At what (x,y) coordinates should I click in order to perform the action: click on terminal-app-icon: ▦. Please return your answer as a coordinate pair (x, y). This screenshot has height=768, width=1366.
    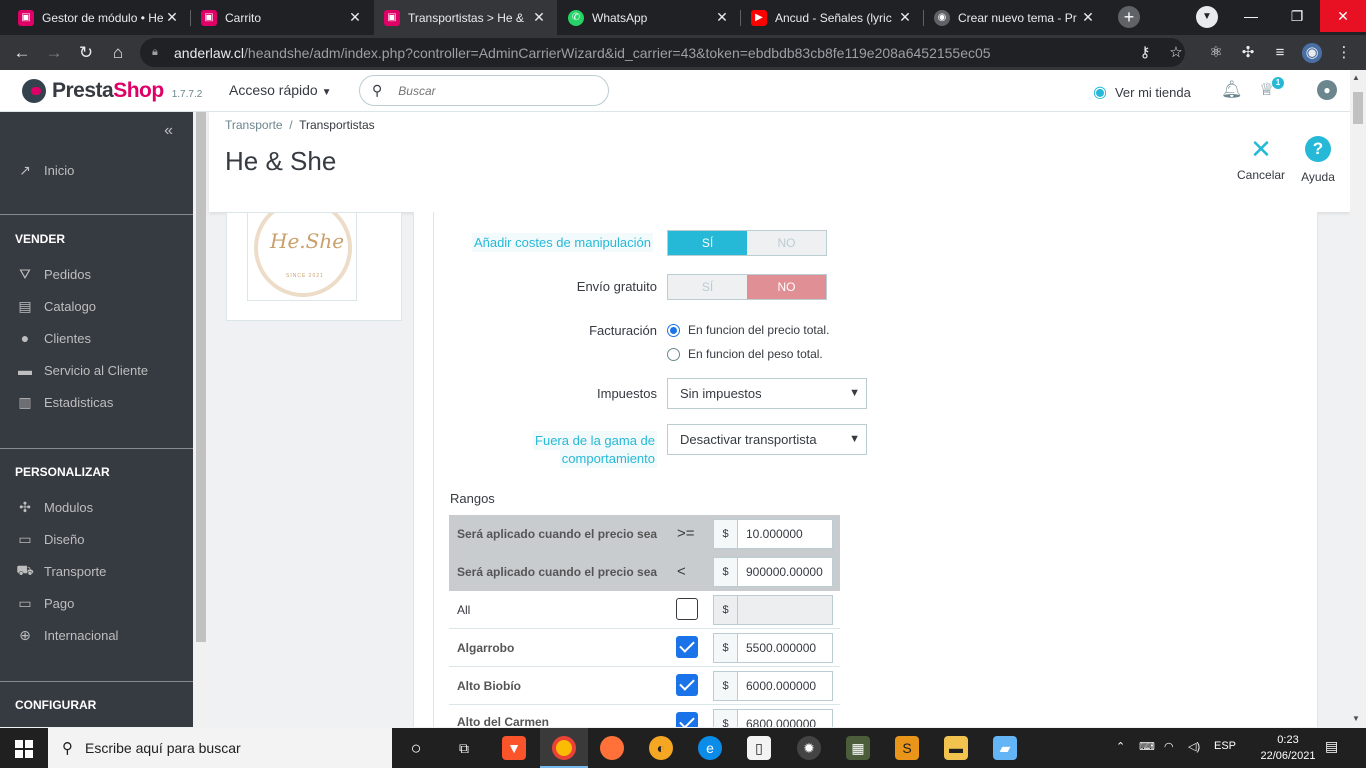
    Looking at the image, I should click on (858, 748).